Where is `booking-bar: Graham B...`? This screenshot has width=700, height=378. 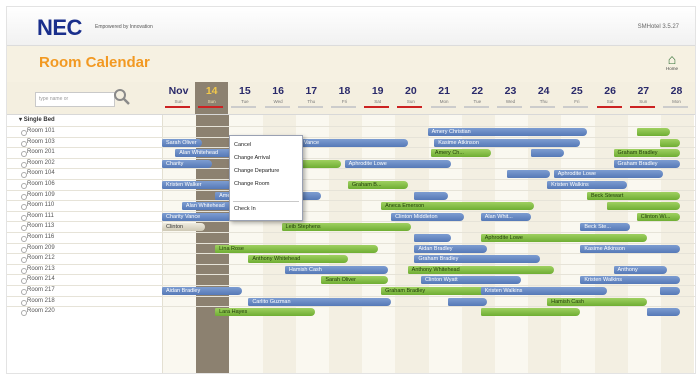 booking-bar: Graham B... is located at coordinates (377, 185).